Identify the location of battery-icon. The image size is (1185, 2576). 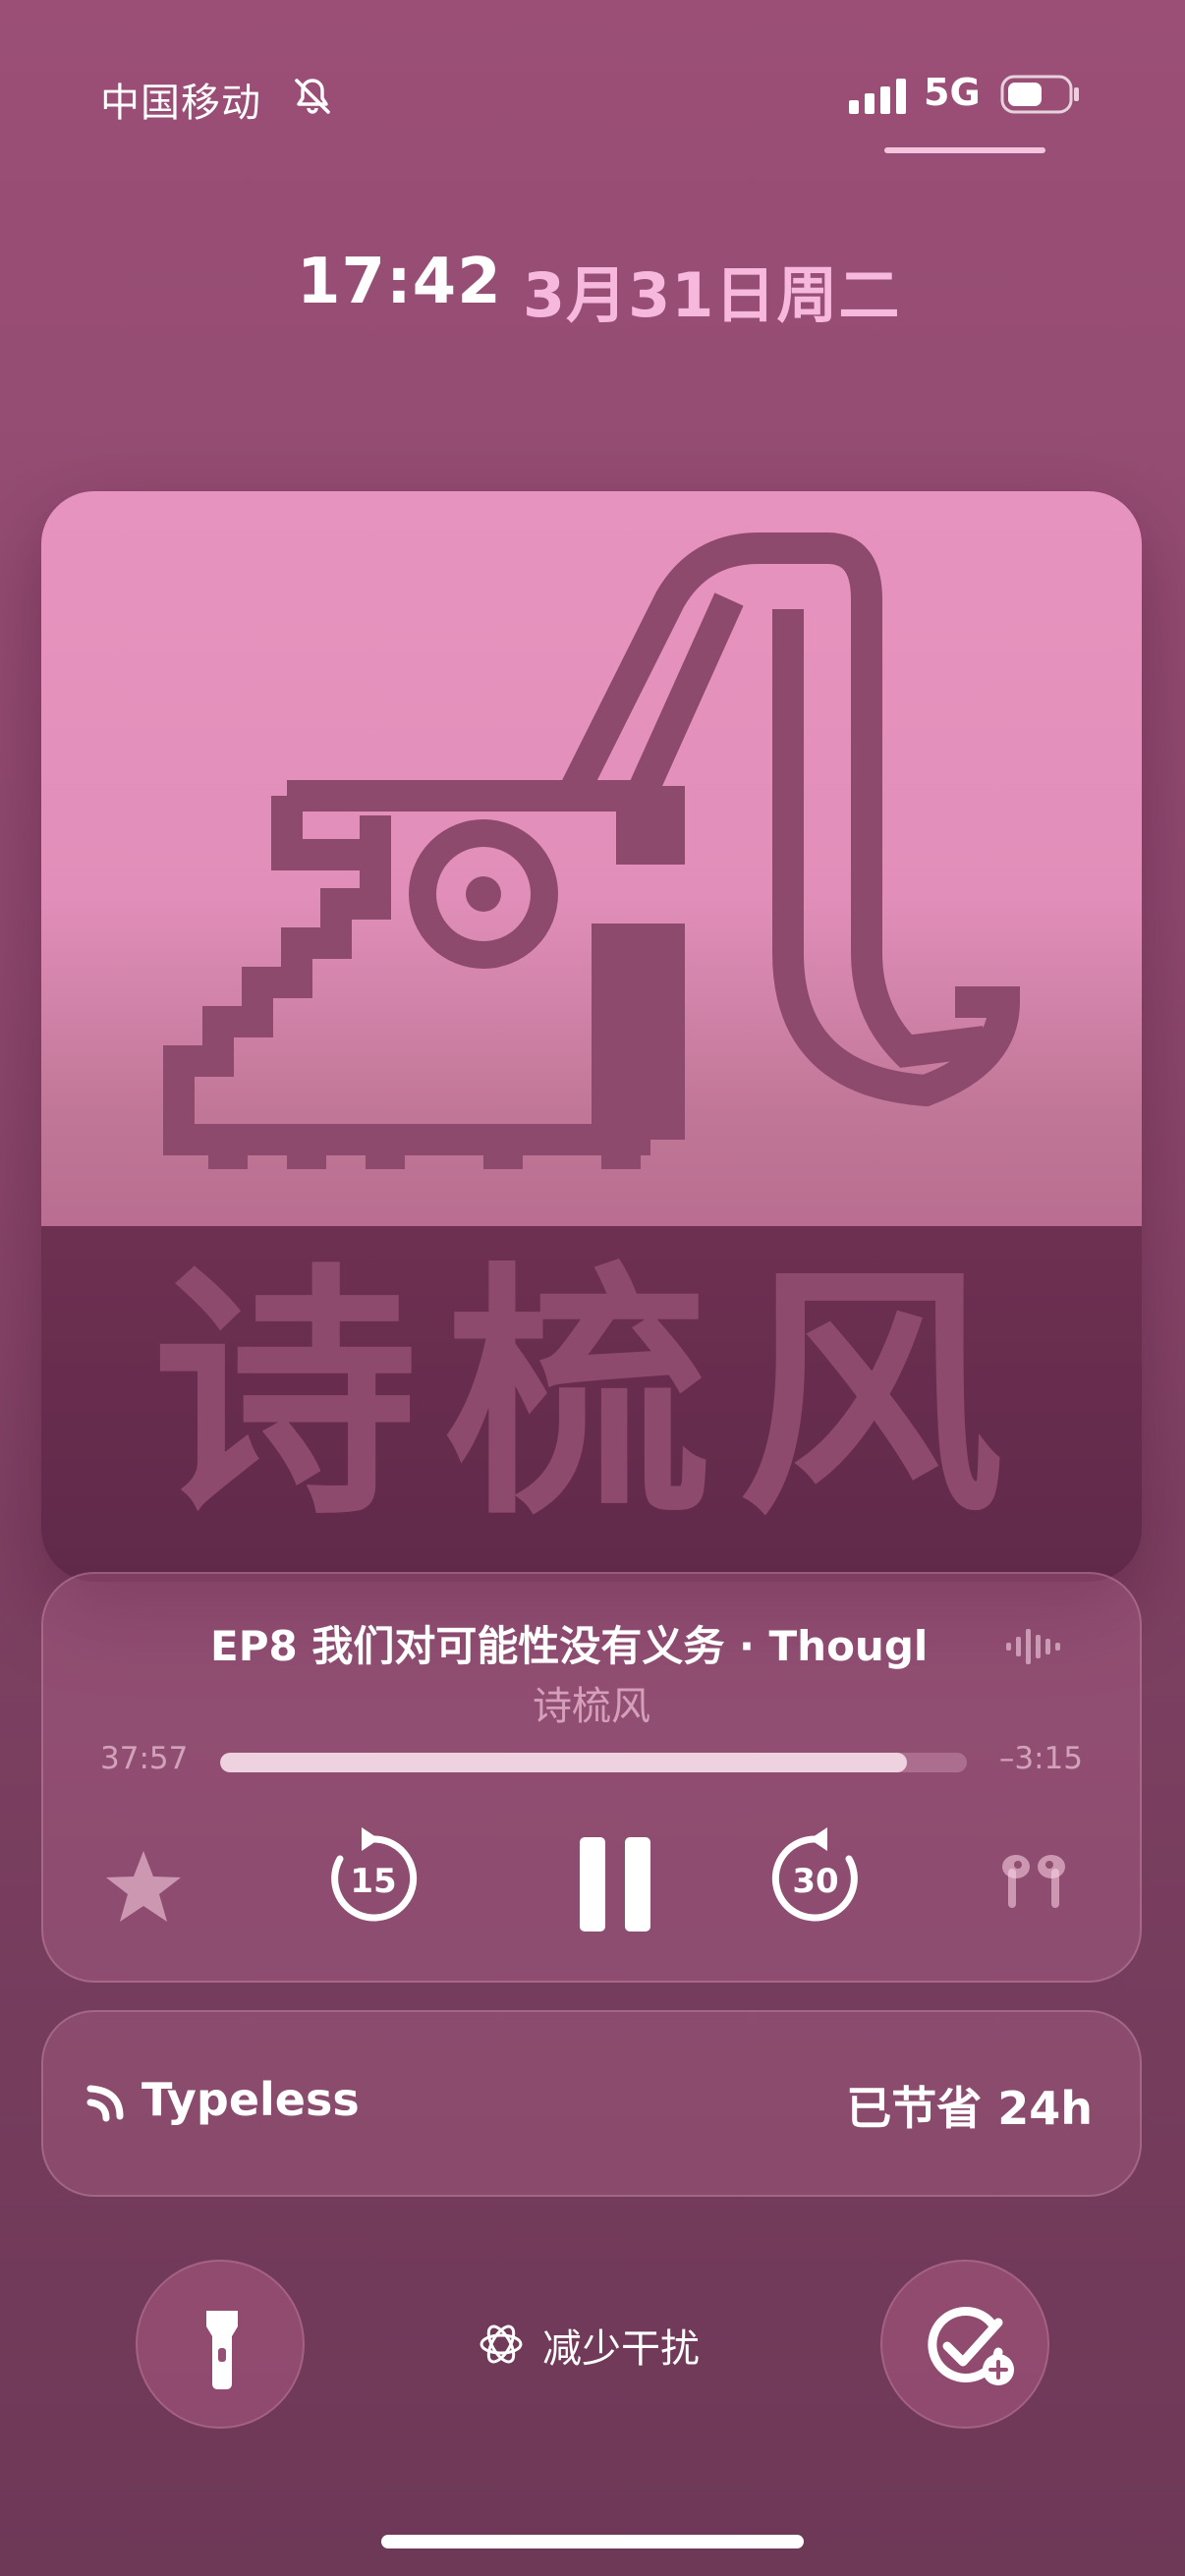
(1040, 94).